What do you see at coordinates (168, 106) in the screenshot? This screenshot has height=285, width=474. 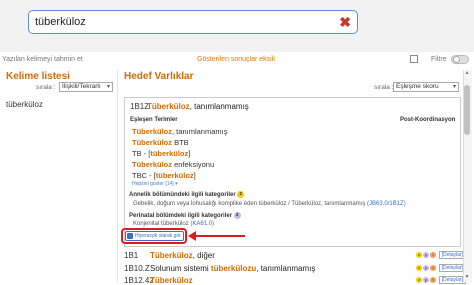 I see `entity-title-highlight: Tüberküloz` at bounding box center [168, 106].